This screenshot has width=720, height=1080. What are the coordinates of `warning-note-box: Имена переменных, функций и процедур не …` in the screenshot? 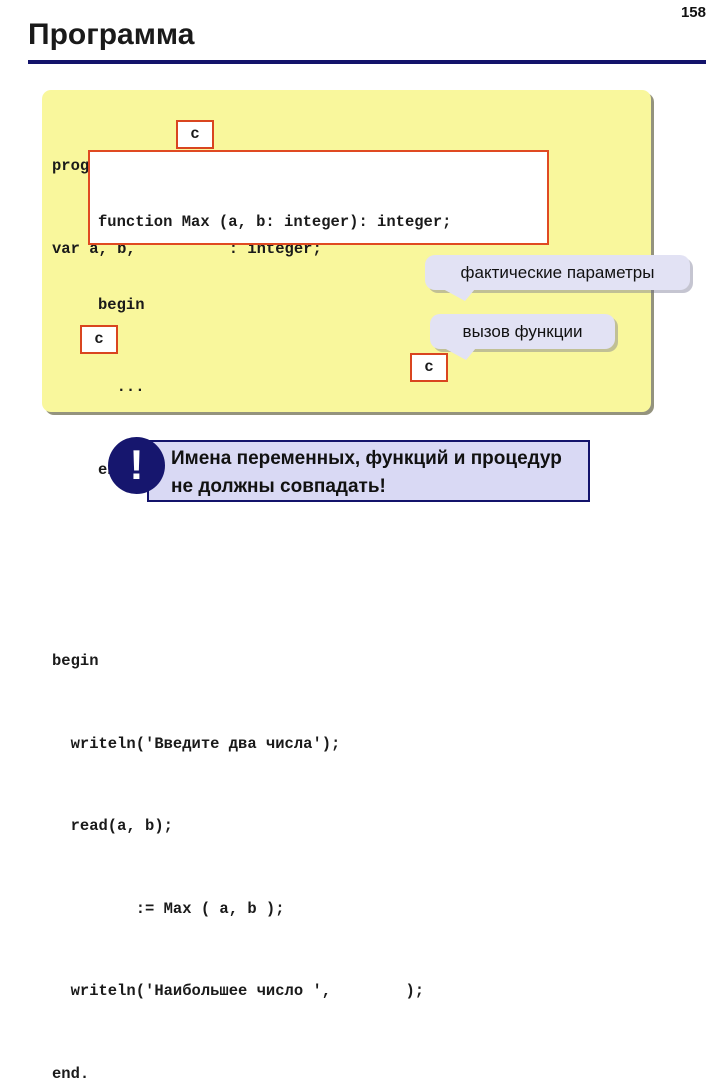 It's located at (368, 471).